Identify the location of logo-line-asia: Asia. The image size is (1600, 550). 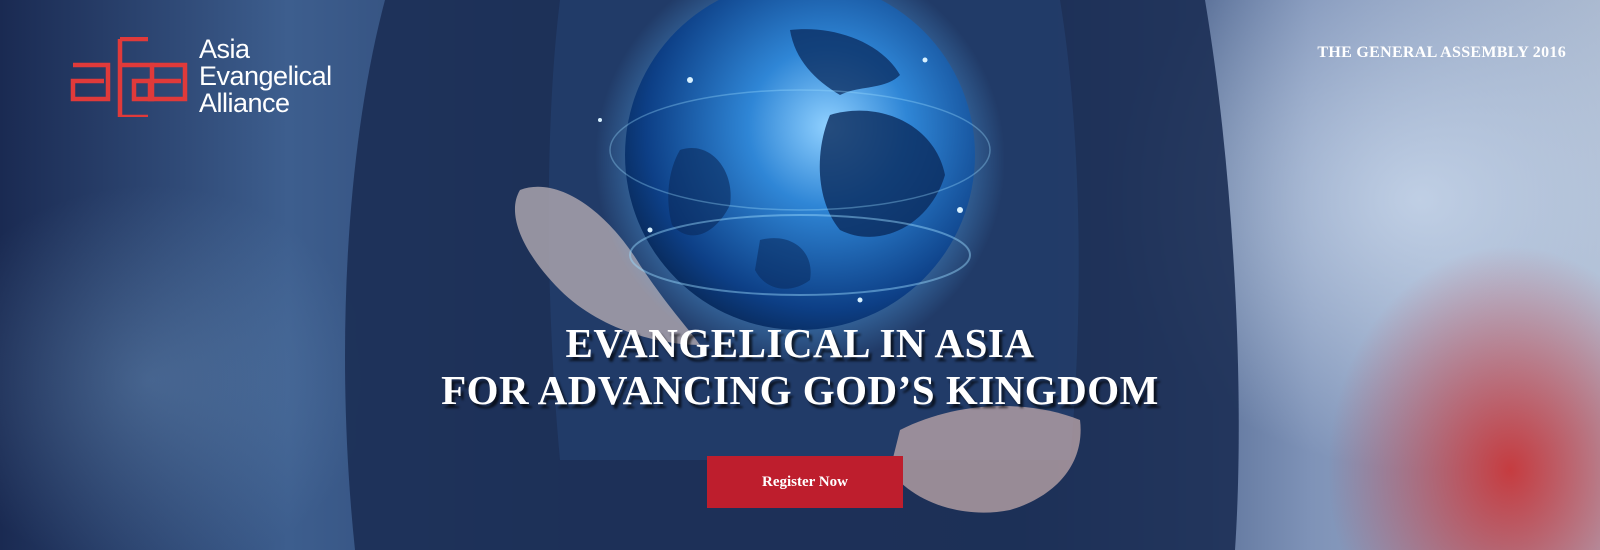
(224, 49).